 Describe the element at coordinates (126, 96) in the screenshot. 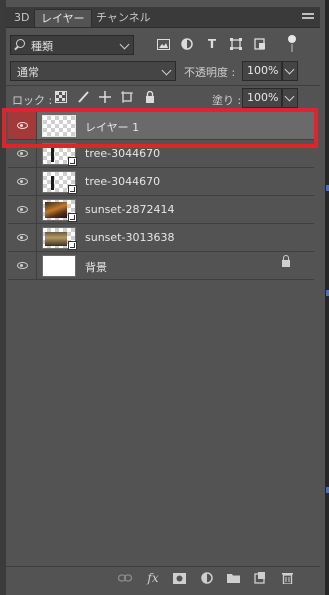

I see `lock-artboard-icon` at that location.